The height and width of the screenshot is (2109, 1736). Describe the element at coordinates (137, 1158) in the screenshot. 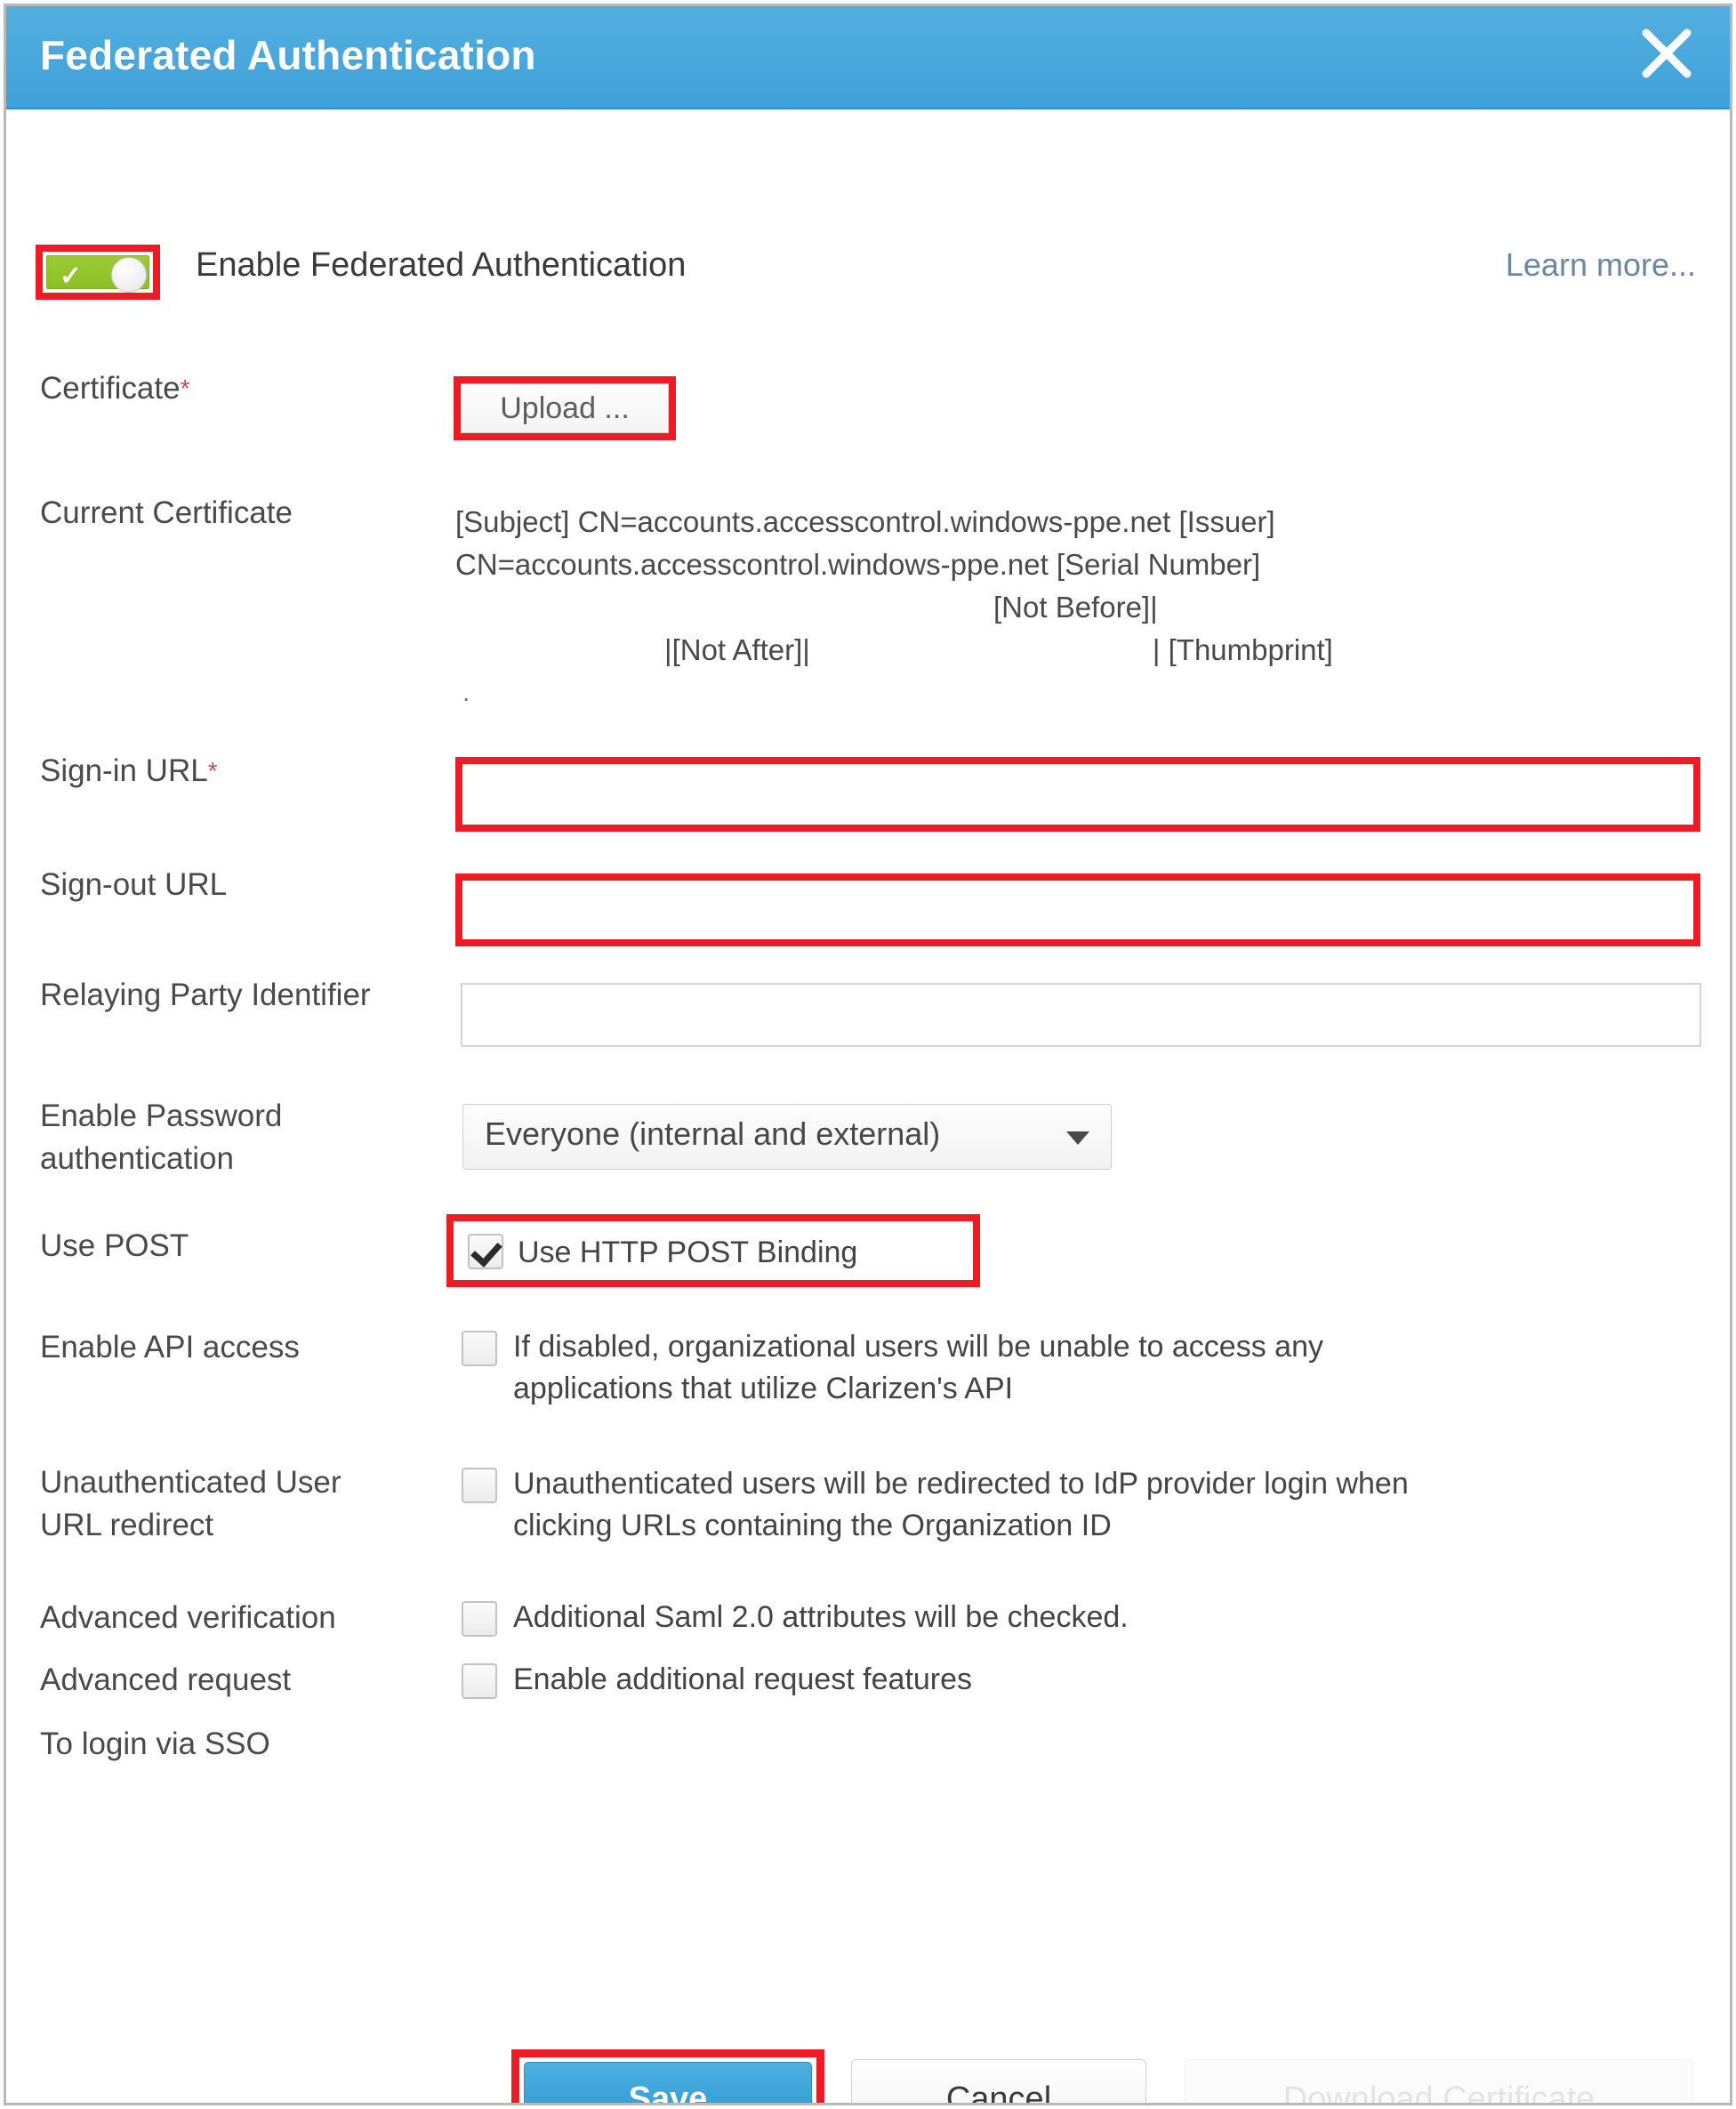

I see `enable-password-auth-label-line2: authentication` at that location.